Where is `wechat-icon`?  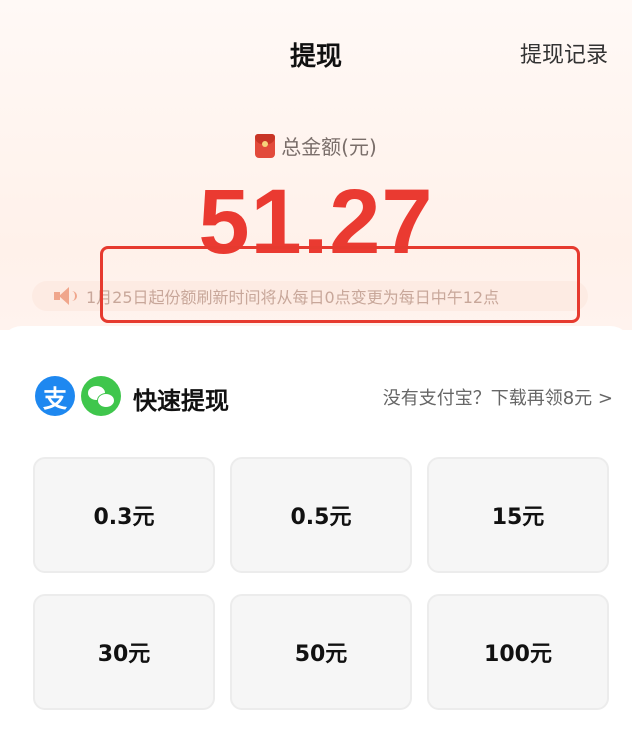 wechat-icon is located at coordinates (101, 396).